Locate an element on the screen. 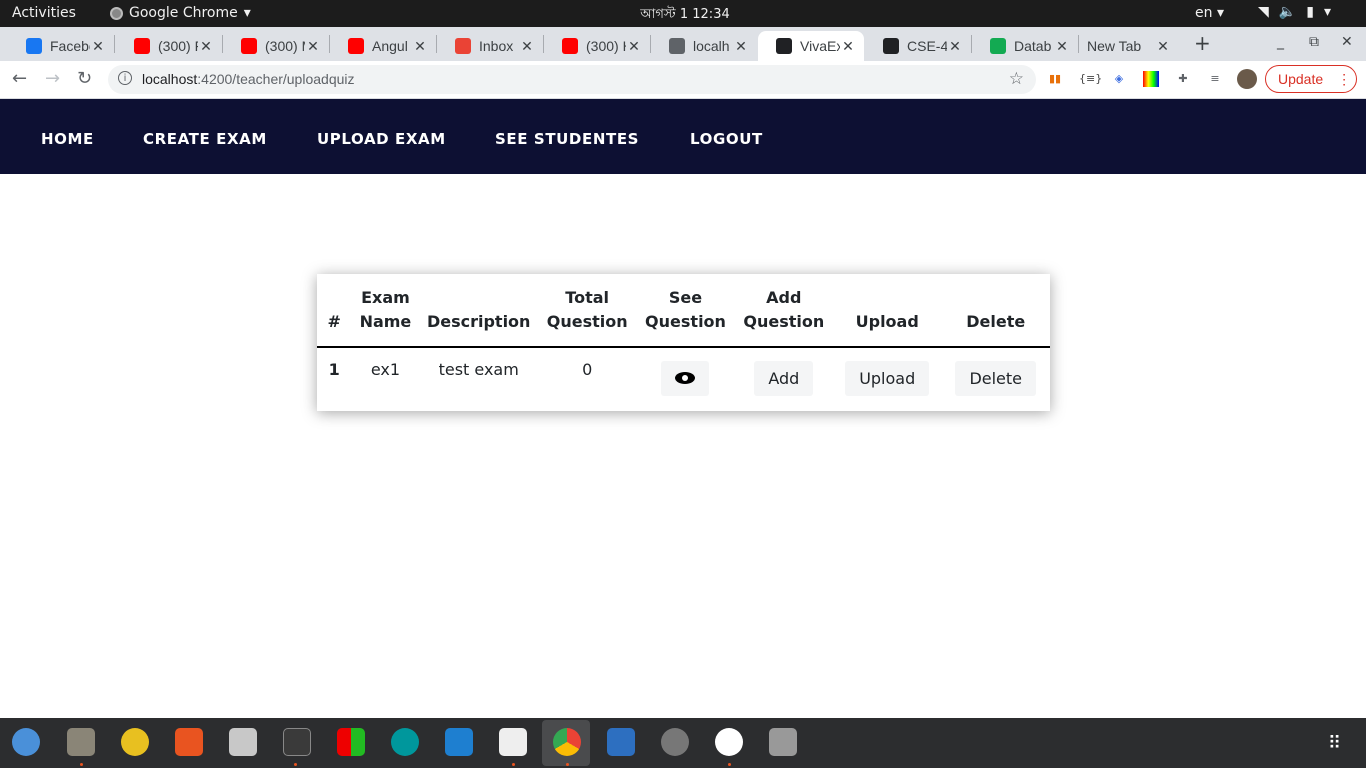 This screenshot has width=1366, height=768. show-apps-grid-icon: ⠿ is located at coordinates (1334, 743).